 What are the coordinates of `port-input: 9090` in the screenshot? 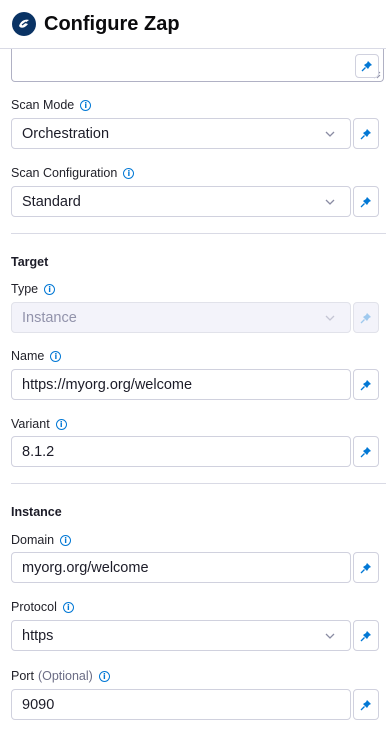 It's located at (181, 704).